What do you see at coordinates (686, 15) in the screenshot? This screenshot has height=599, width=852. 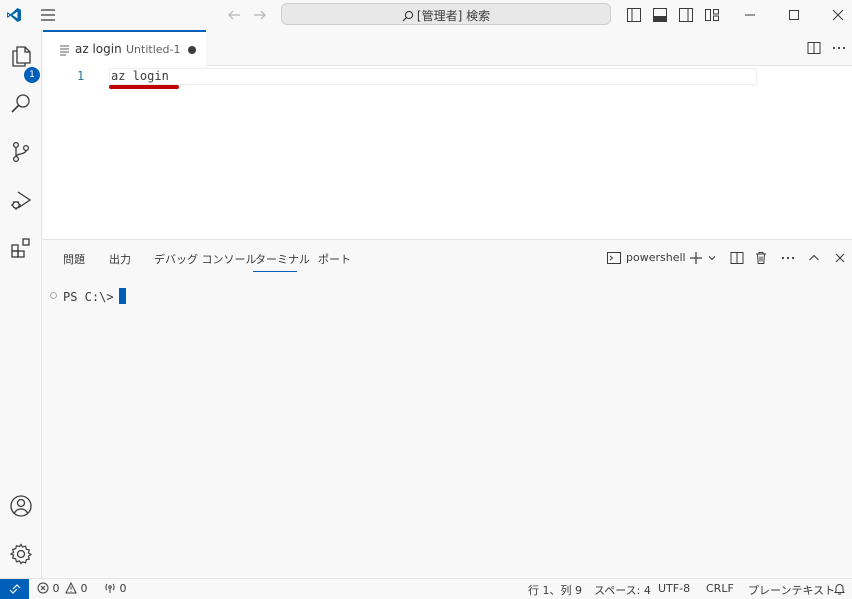 I see `toggle-secondary-sidebar-icon` at bounding box center [686, 15].